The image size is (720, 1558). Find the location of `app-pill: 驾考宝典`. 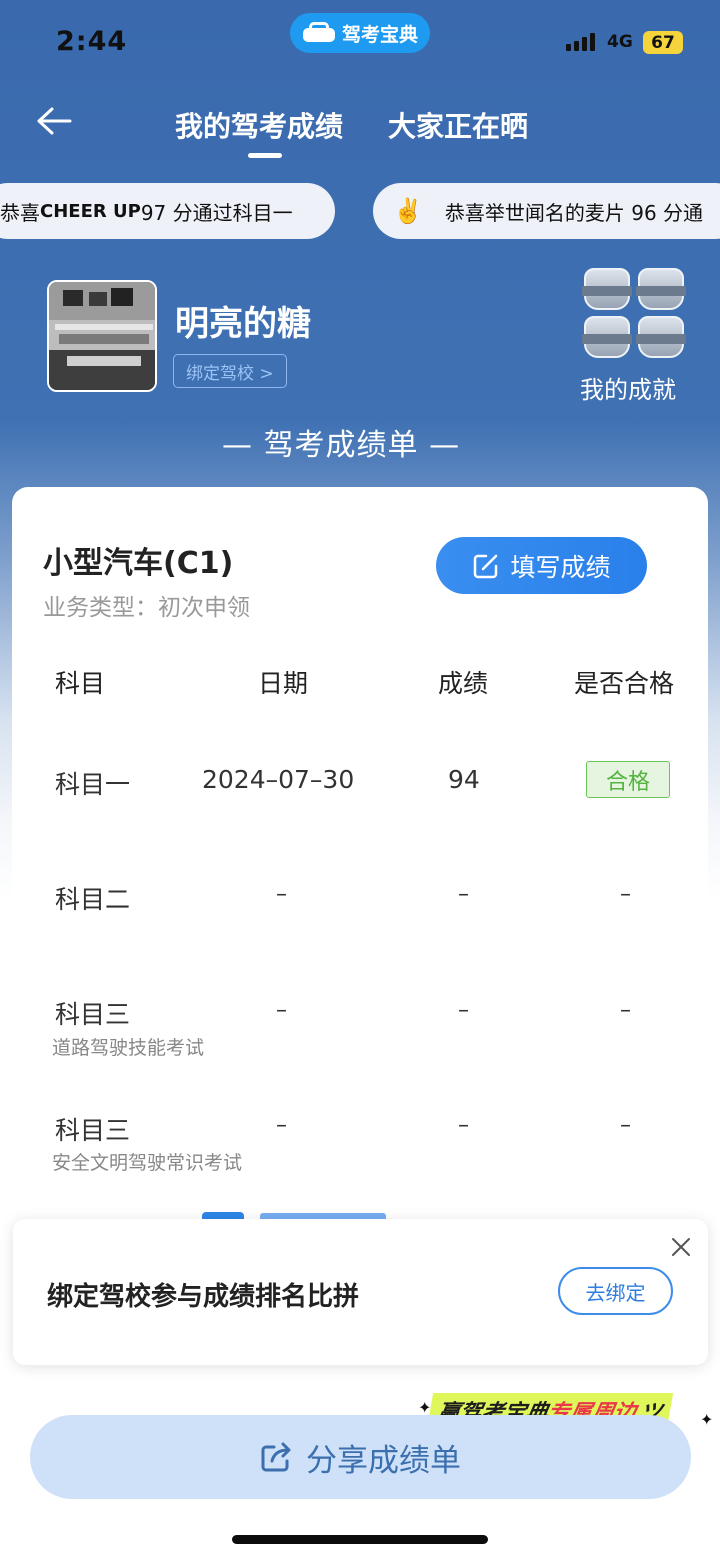

app-pill: 驾考宝典 is located at coordinates (360, 33).